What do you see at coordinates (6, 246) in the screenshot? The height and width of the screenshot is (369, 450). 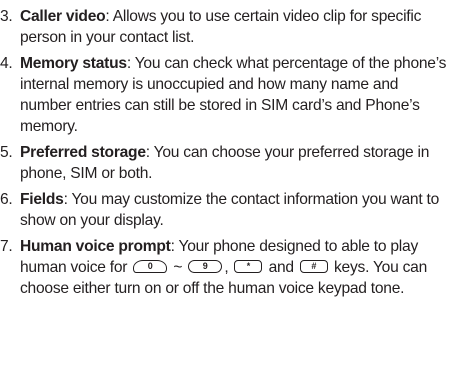 I see `item-number: 7.` at bounding box center [6, 246].